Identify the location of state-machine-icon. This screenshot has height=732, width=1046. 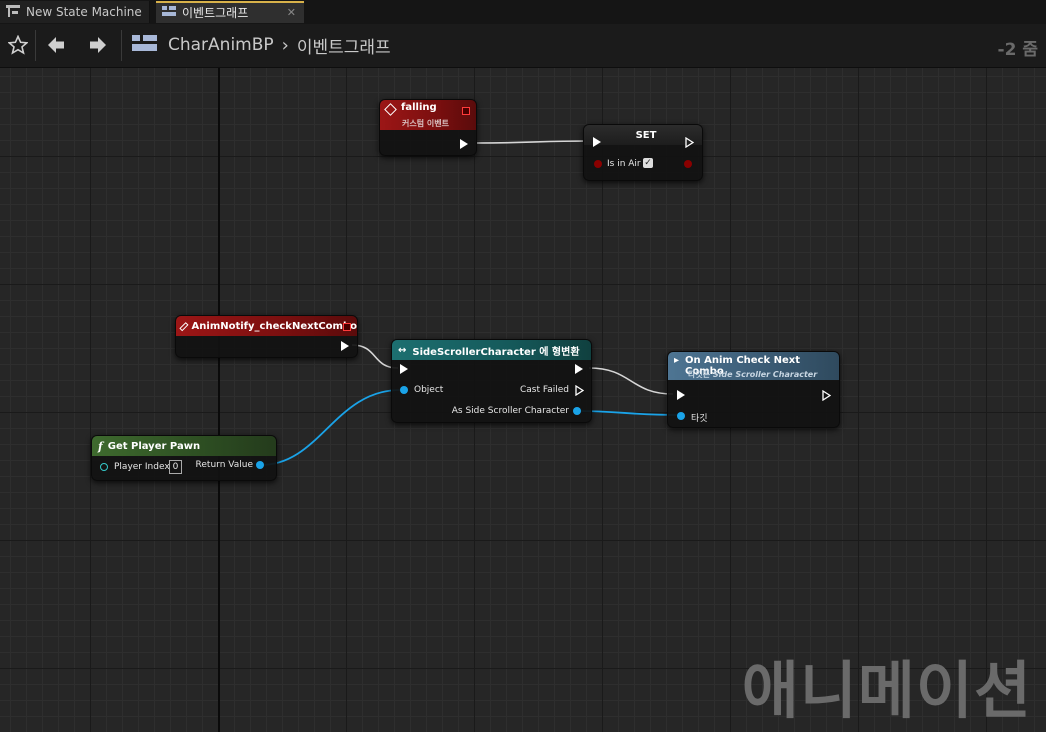
(13, 12).